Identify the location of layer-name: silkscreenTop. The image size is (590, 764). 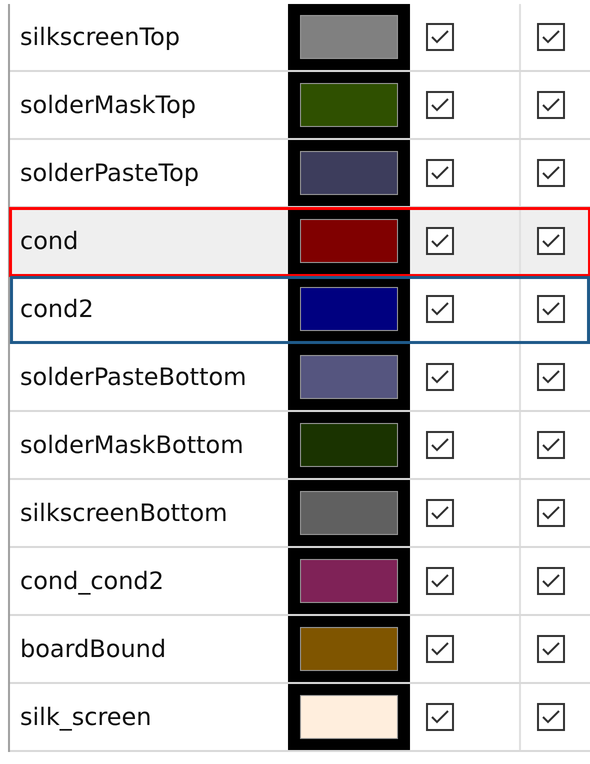
(100, 37).